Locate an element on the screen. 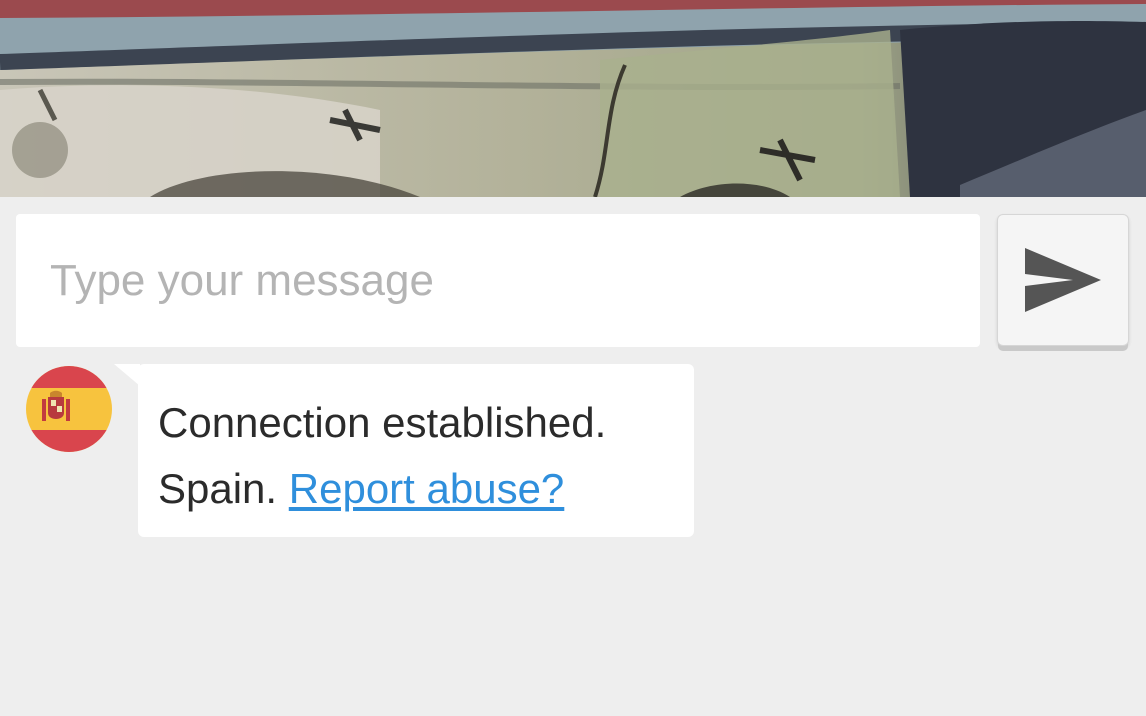 This screenshot has width=1146, height=716. send-button is located at coordinates (1063, 280).